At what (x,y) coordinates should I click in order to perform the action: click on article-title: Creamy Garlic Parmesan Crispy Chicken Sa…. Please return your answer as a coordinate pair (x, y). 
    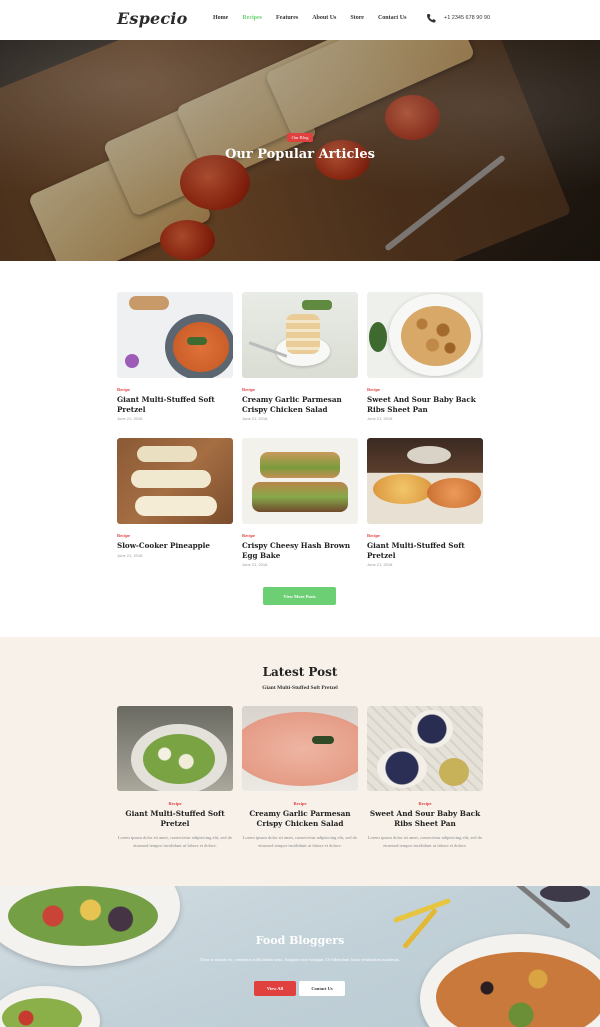
    Looking at the image, I should click on (300, 404).